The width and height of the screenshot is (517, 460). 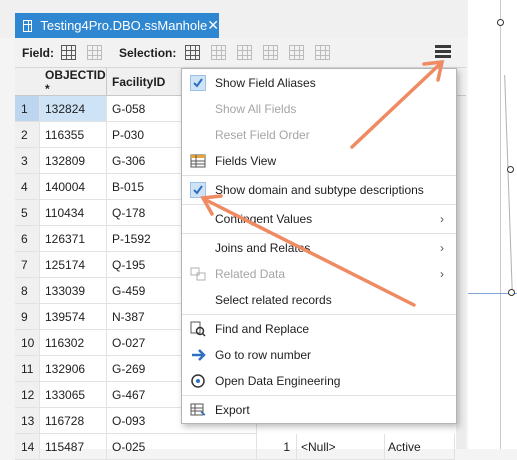 What do you see at coordinates (27, 187) in the screenshot?
I see `row-number: 4` at bounding box center [27, 187].